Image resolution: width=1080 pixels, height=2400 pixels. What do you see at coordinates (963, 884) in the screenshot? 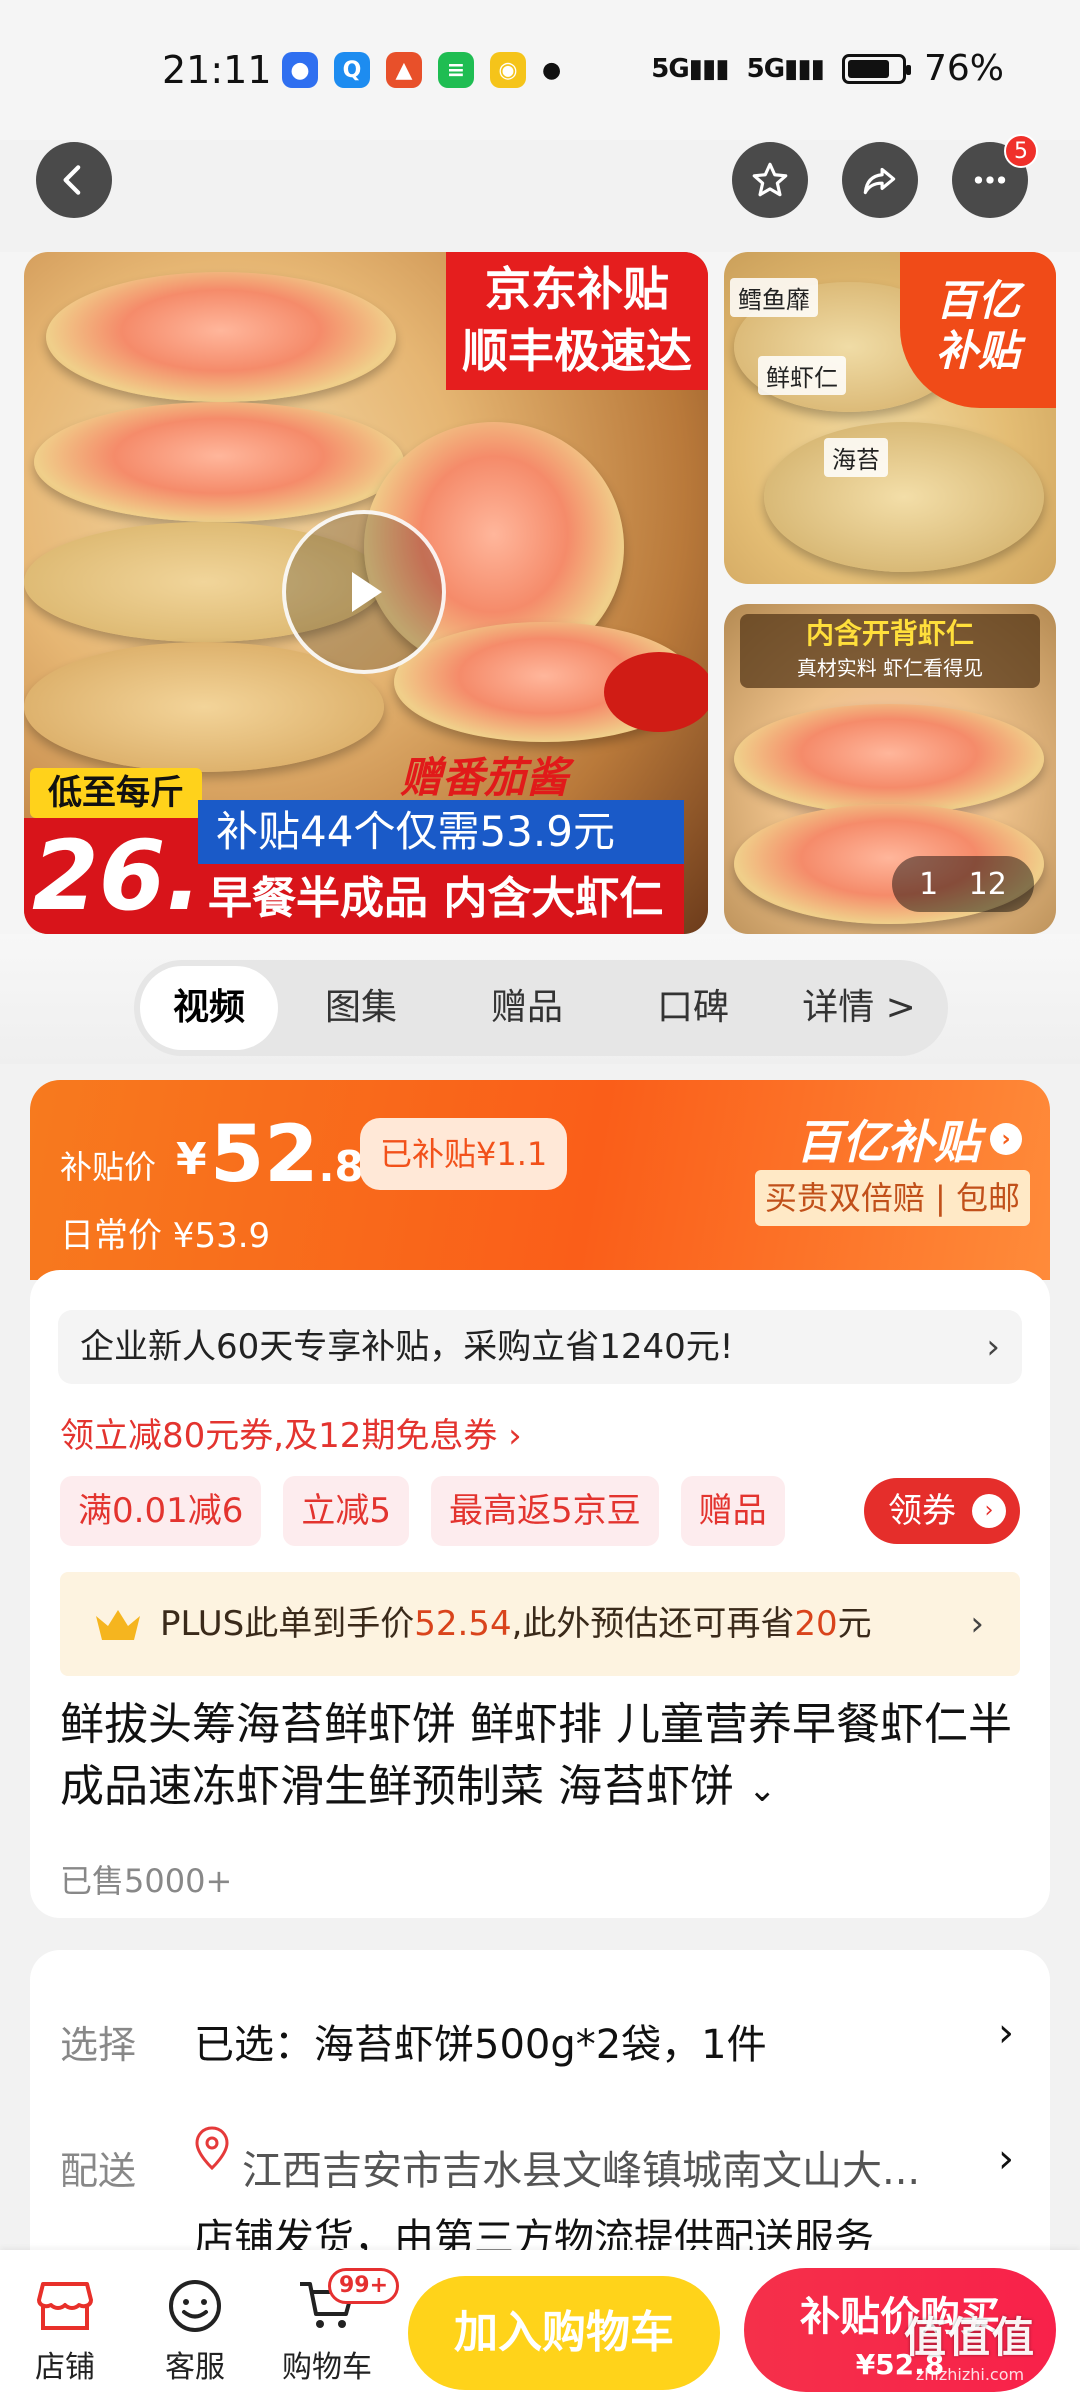
I see `image-pager: 1 12` at bounding box center [963, 884].